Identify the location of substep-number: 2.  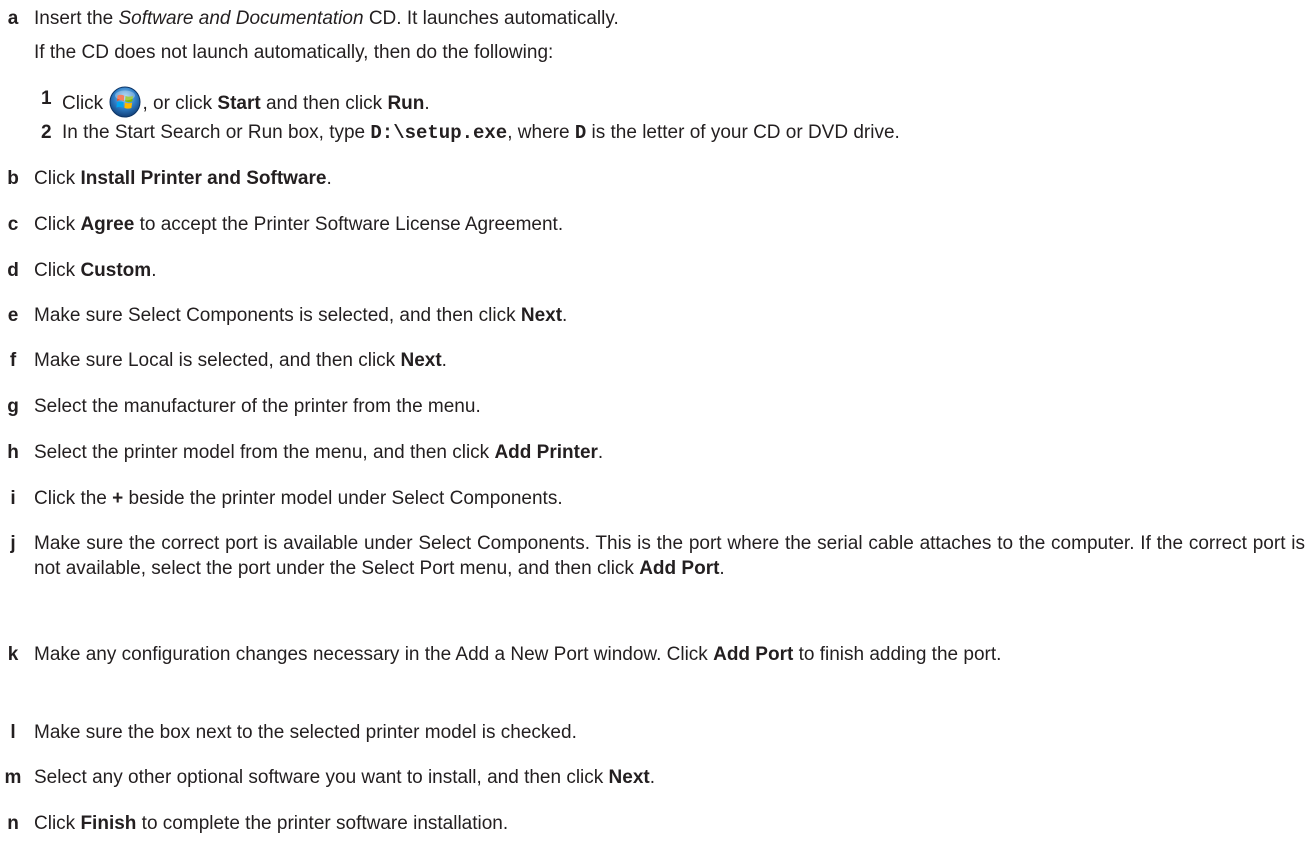
(46, 132).